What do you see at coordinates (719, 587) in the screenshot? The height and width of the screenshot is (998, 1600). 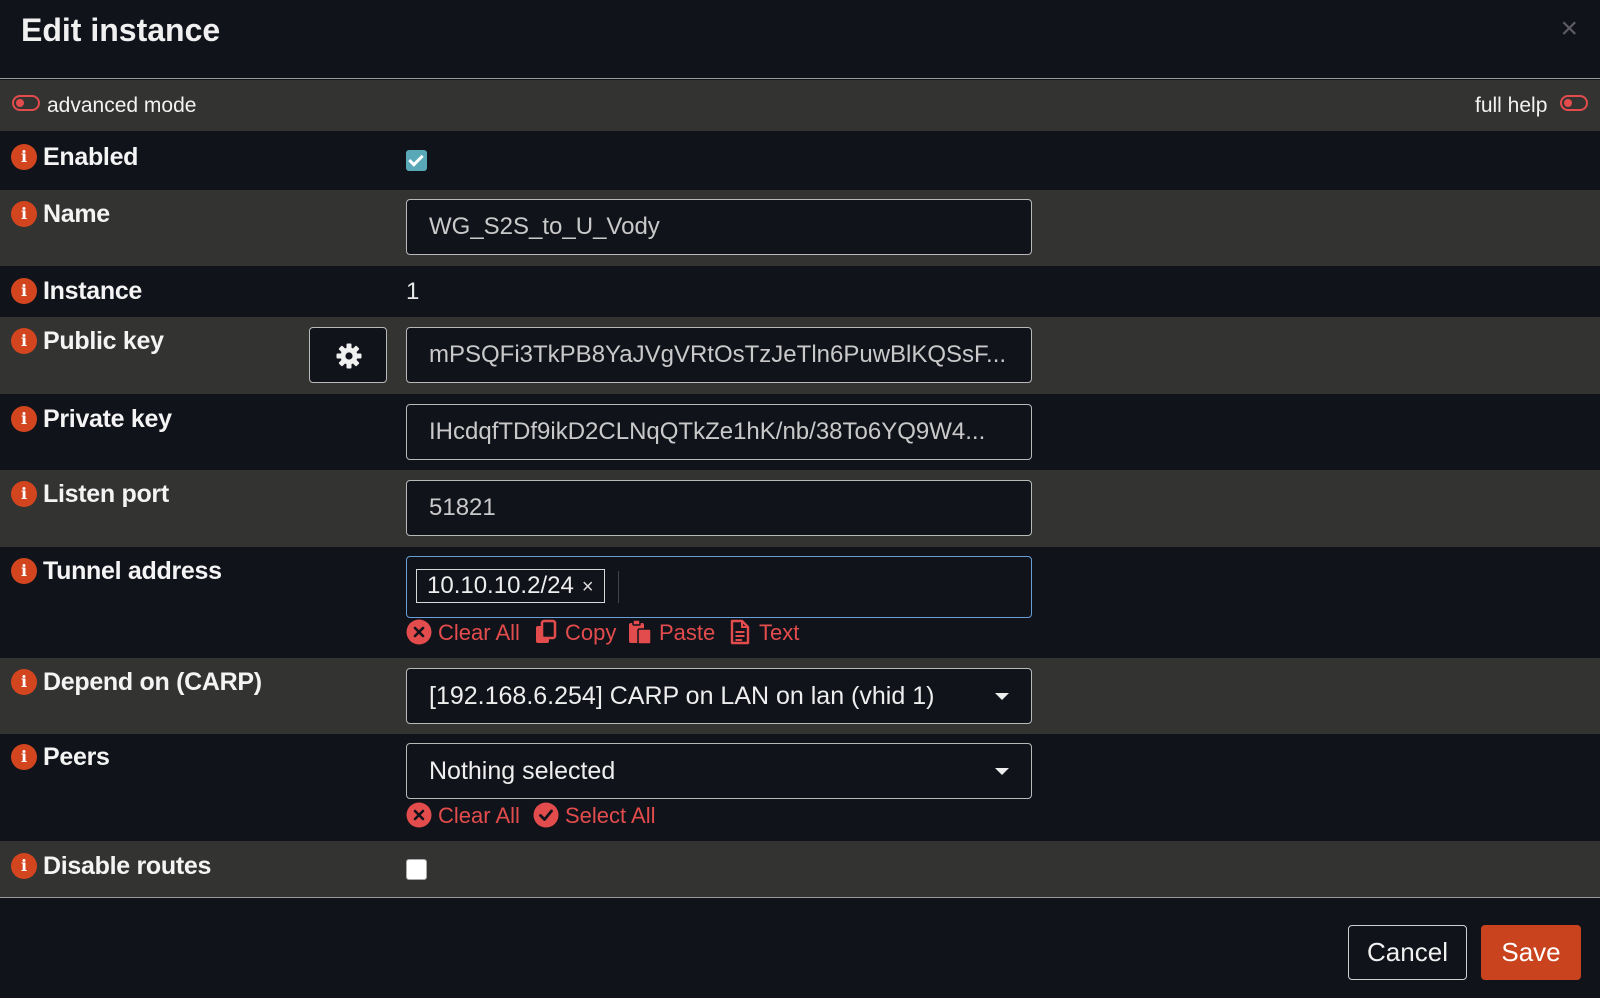 I see `tunnel-address-tag-input: 10.10.10.2/24 ×` at bounding box center [719, 587].